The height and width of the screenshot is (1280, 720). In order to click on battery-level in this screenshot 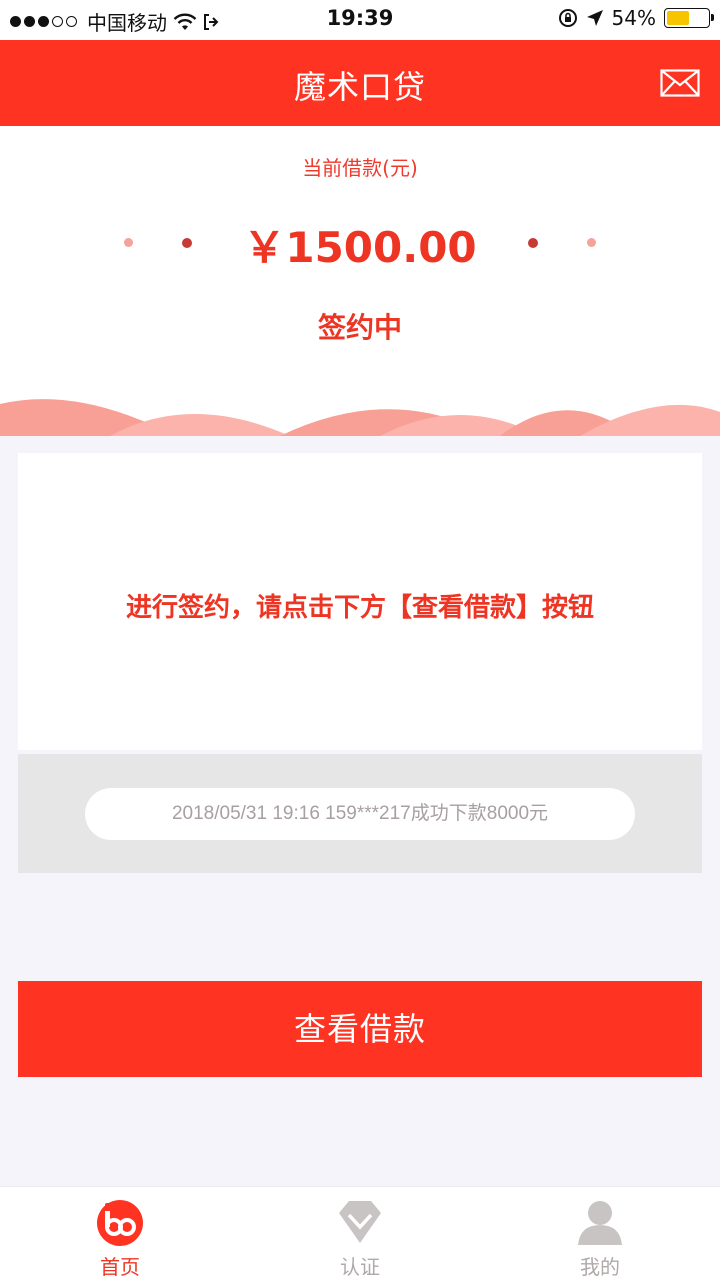, I will do `click(678, 18)`.